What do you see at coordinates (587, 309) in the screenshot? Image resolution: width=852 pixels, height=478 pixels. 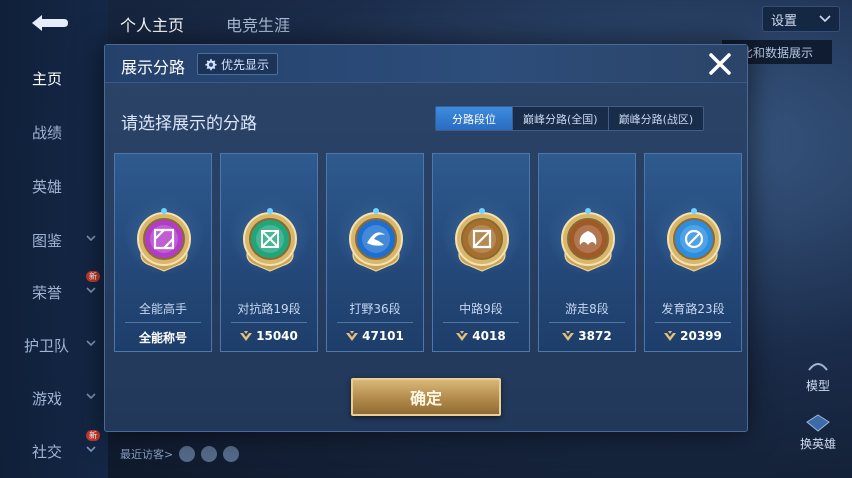 I see `lane-name: 游走8段` at bounding box center [587, 309].